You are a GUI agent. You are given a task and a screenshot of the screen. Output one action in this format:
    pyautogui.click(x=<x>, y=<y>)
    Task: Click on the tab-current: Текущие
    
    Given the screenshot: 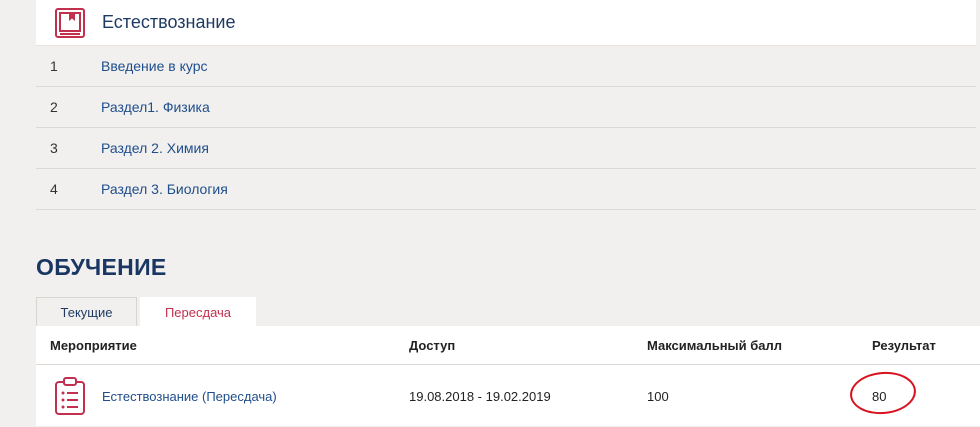 What is the action you would take?
    pyautogui.click(x=86, y=311)
    